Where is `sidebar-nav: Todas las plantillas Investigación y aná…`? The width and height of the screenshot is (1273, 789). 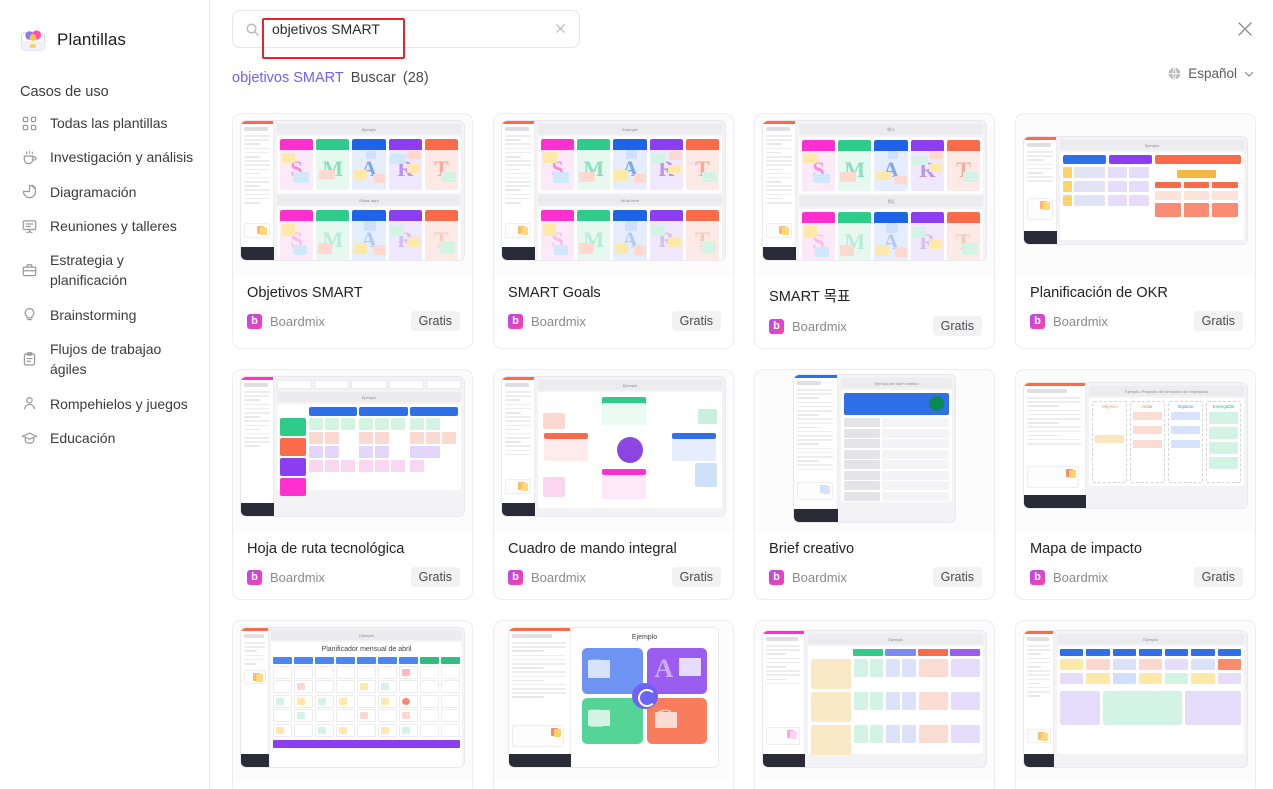 sidebar-nav: Todas las plantillas Investigación y aná… is located at coordinates (104, 280).